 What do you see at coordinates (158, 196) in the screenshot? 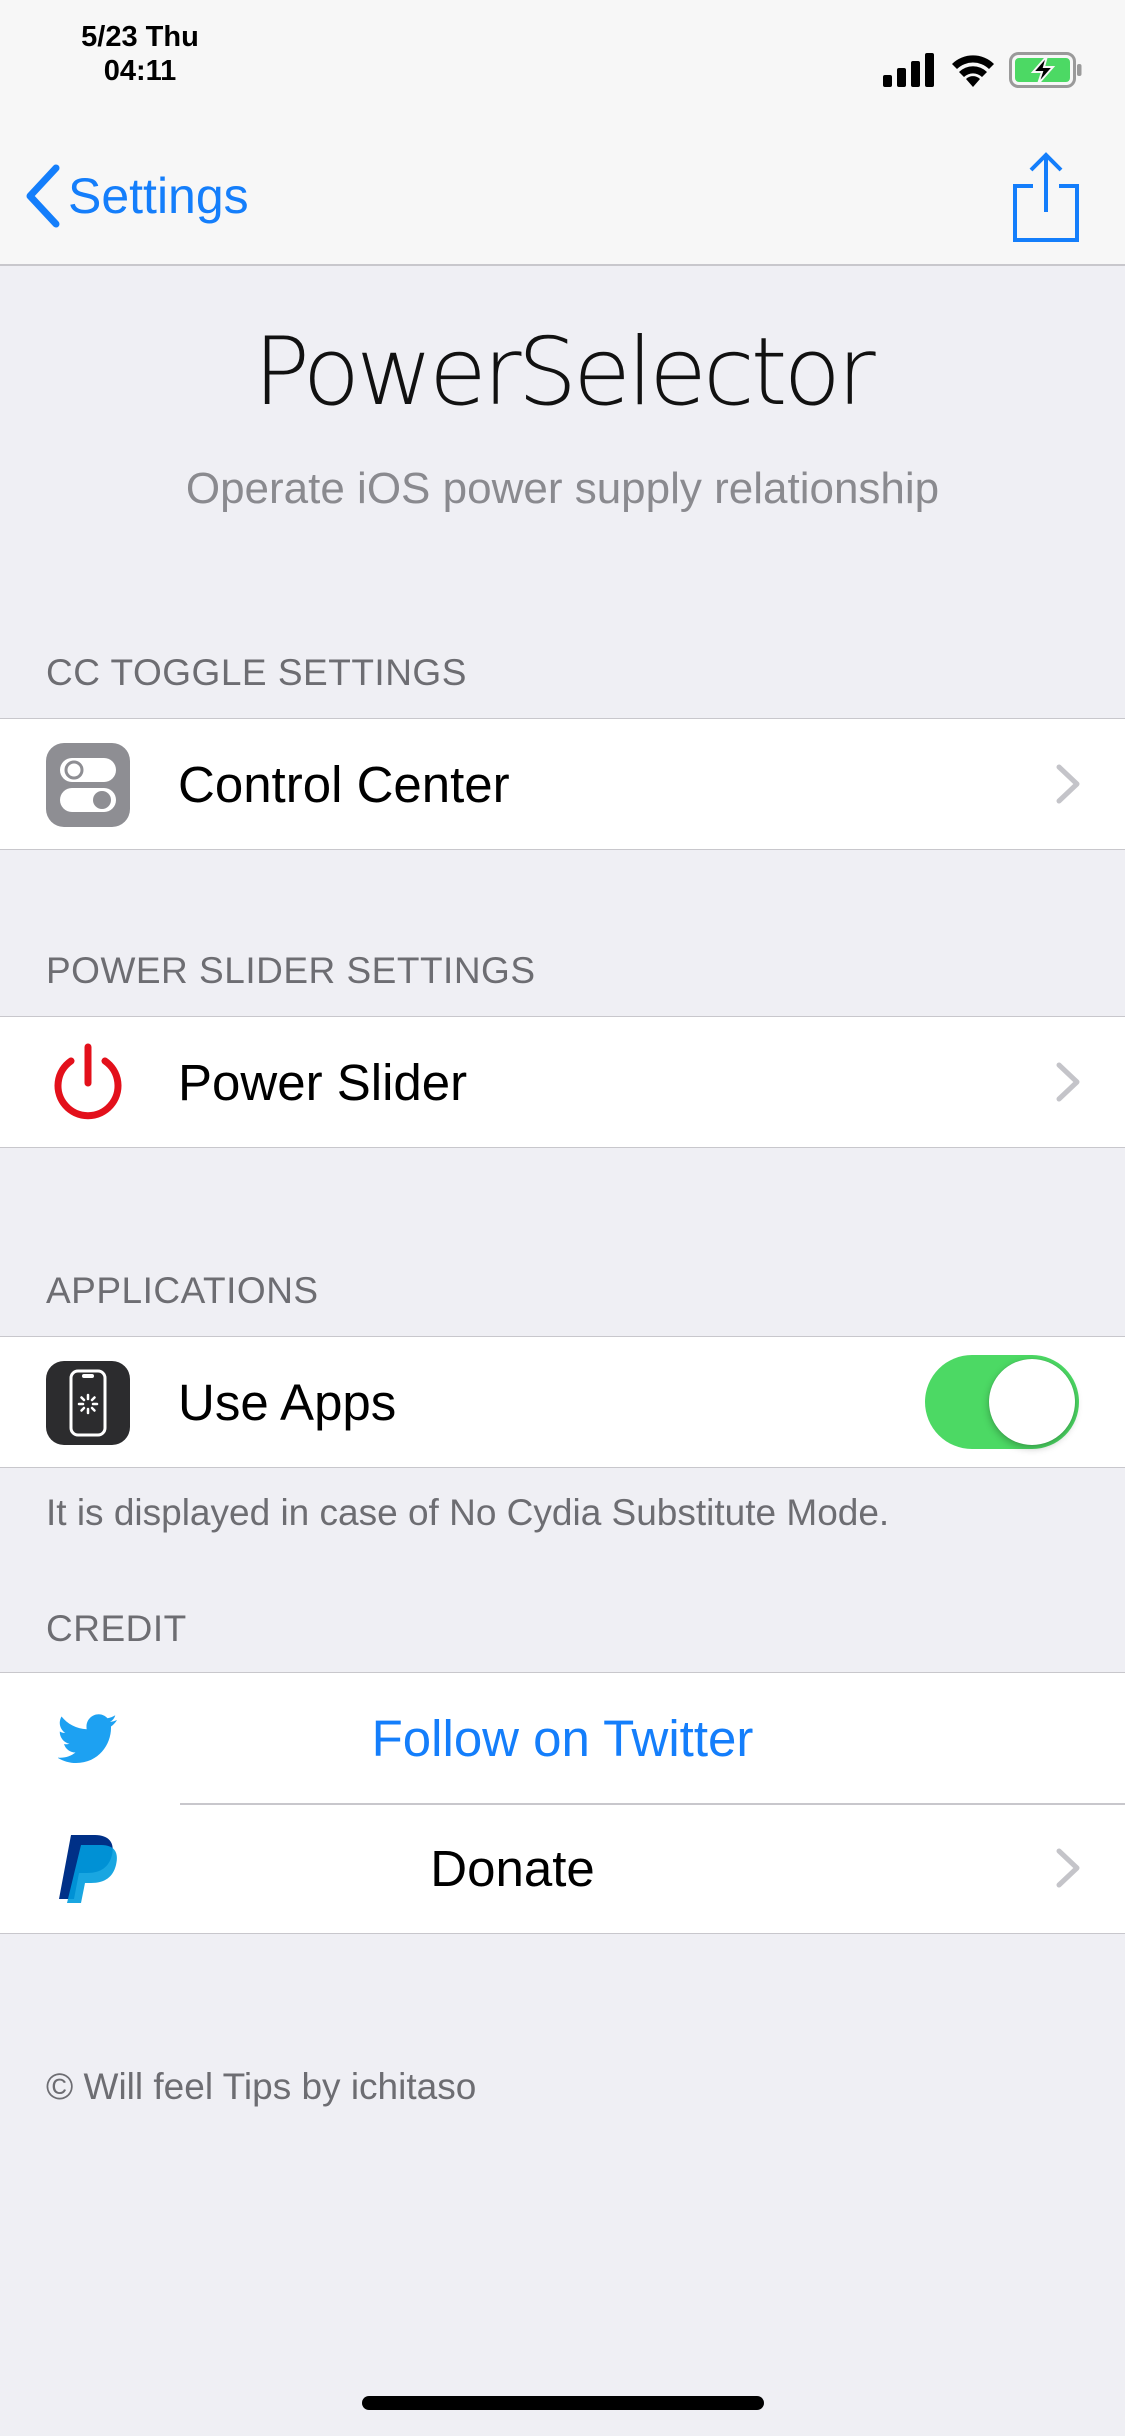
I see `back-label: Settings` at bounding box center [158, 196].